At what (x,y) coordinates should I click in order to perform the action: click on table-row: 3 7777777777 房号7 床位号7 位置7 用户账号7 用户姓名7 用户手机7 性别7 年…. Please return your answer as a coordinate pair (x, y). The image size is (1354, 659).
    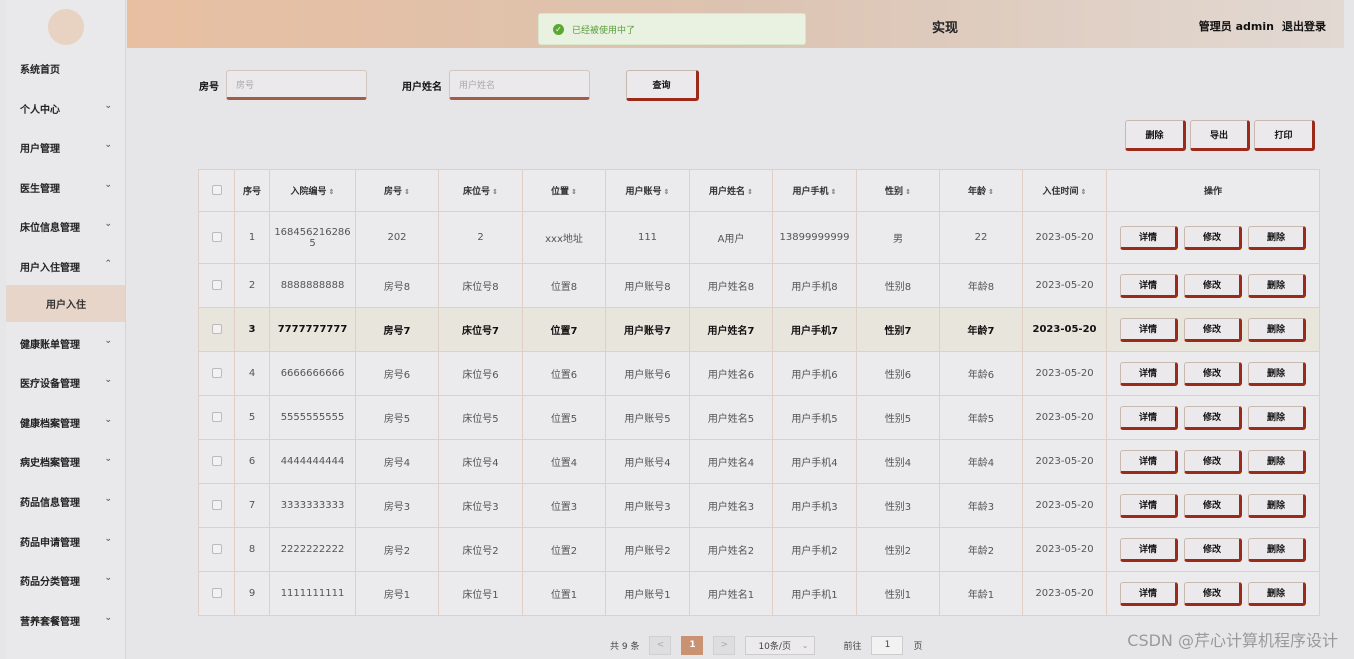
    Looking at the image, I should click on (759, 329).